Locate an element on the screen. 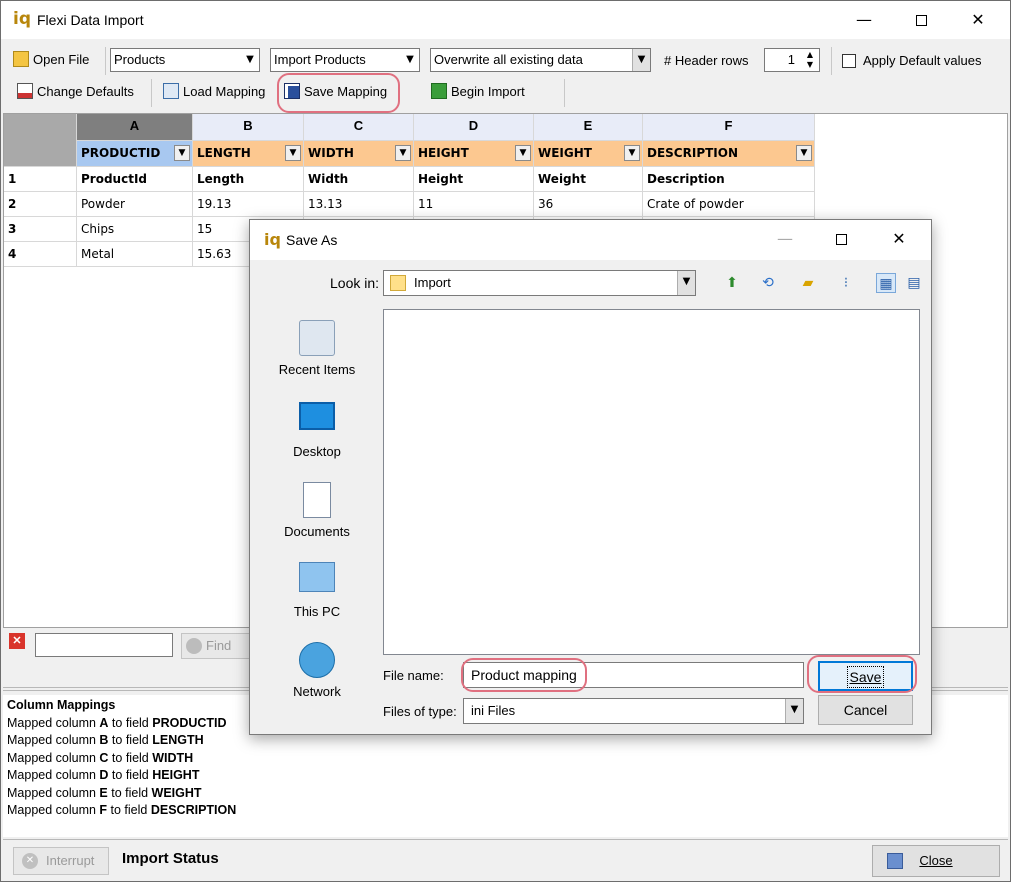 The height and width of the screenshot is (882, 1011). mapping-select: WEIGHT ▼ is located at coordinates (588, 154).